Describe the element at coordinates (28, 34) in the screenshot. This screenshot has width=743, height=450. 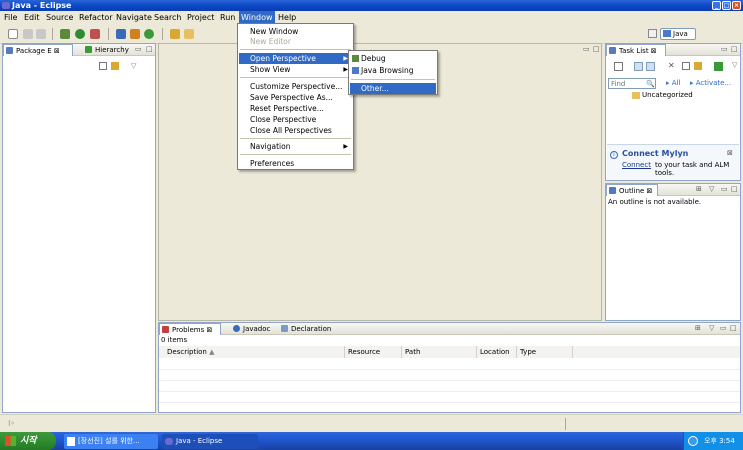
I see `save-icon` at that location.